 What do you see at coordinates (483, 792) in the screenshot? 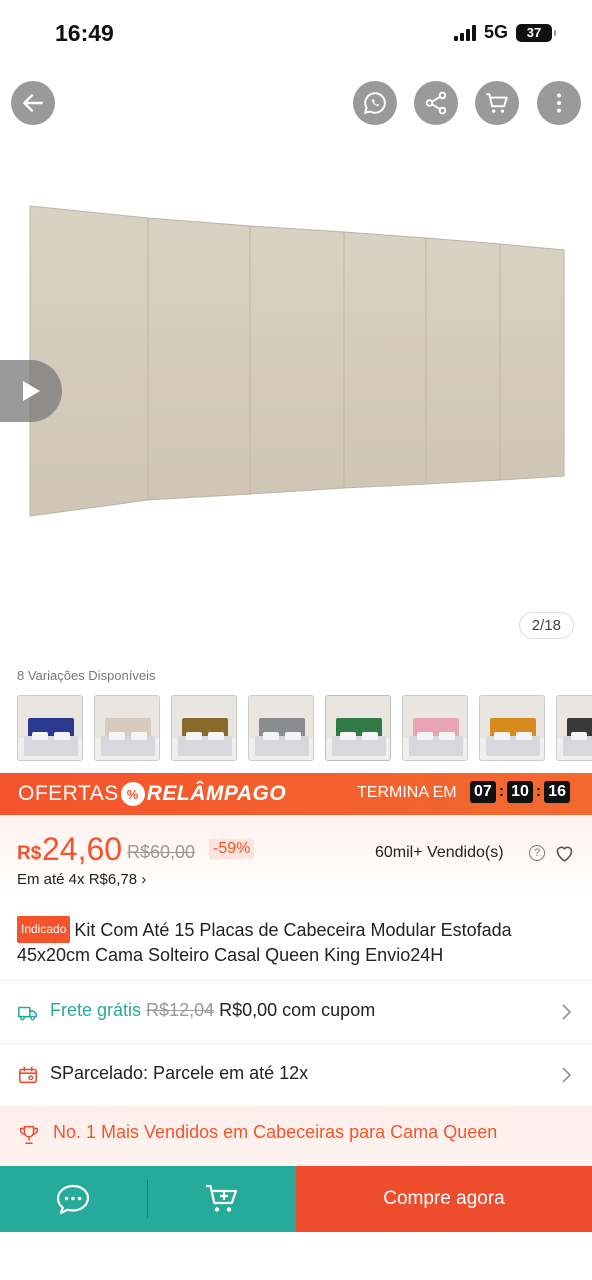
I see `countdown-hours: 07` at bounding box center [483, 792].